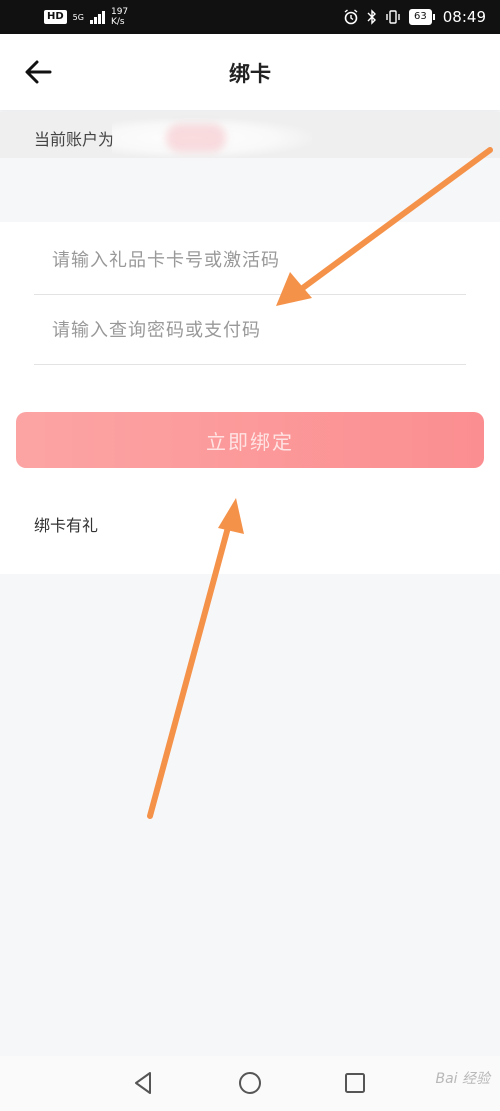 The image size is (500, 1111). Describe the element at coordinates (97, 17) in the screenshot. I see `signal-icon` at that location.